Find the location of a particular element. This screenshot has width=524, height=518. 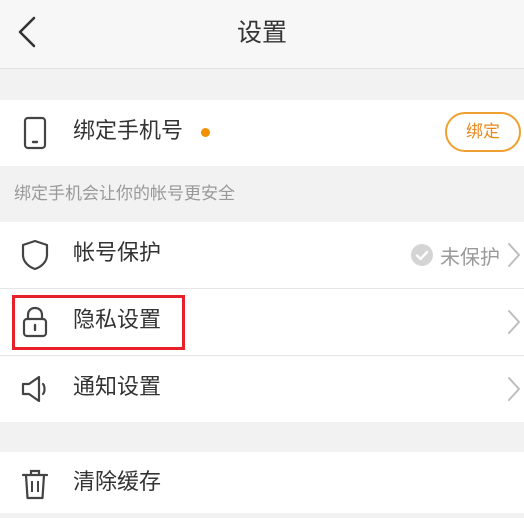

bind-button: 绑定 is located at coordinates (483, 132).